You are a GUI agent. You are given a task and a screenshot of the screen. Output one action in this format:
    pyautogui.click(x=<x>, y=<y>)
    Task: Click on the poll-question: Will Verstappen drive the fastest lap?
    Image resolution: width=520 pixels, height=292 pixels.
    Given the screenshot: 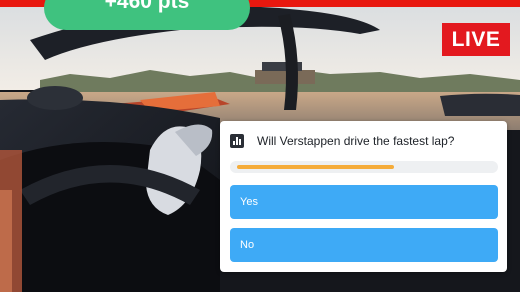 What is the action you would take?
    pyautogui.click(x=356, y=141)
    